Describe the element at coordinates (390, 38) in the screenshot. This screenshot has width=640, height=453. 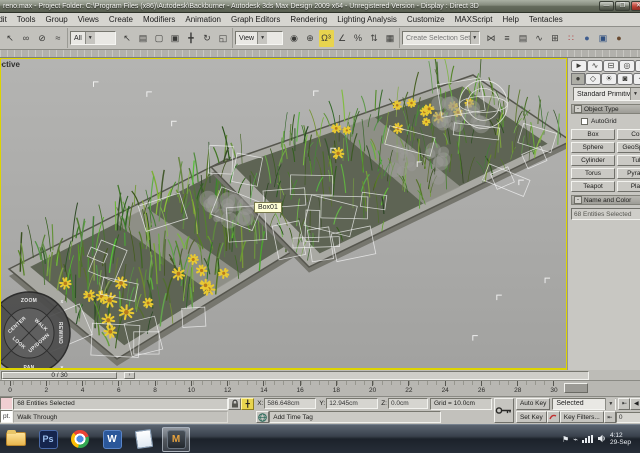
I see `named-selection-sets-icon: ▦` at that location.